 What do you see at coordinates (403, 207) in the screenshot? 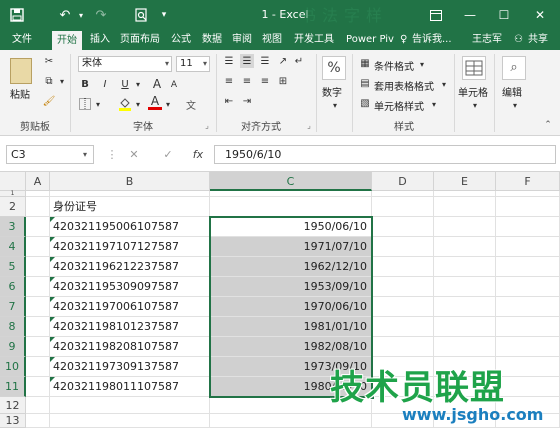
I see `cell-d2` at bounding box center [403, 207].